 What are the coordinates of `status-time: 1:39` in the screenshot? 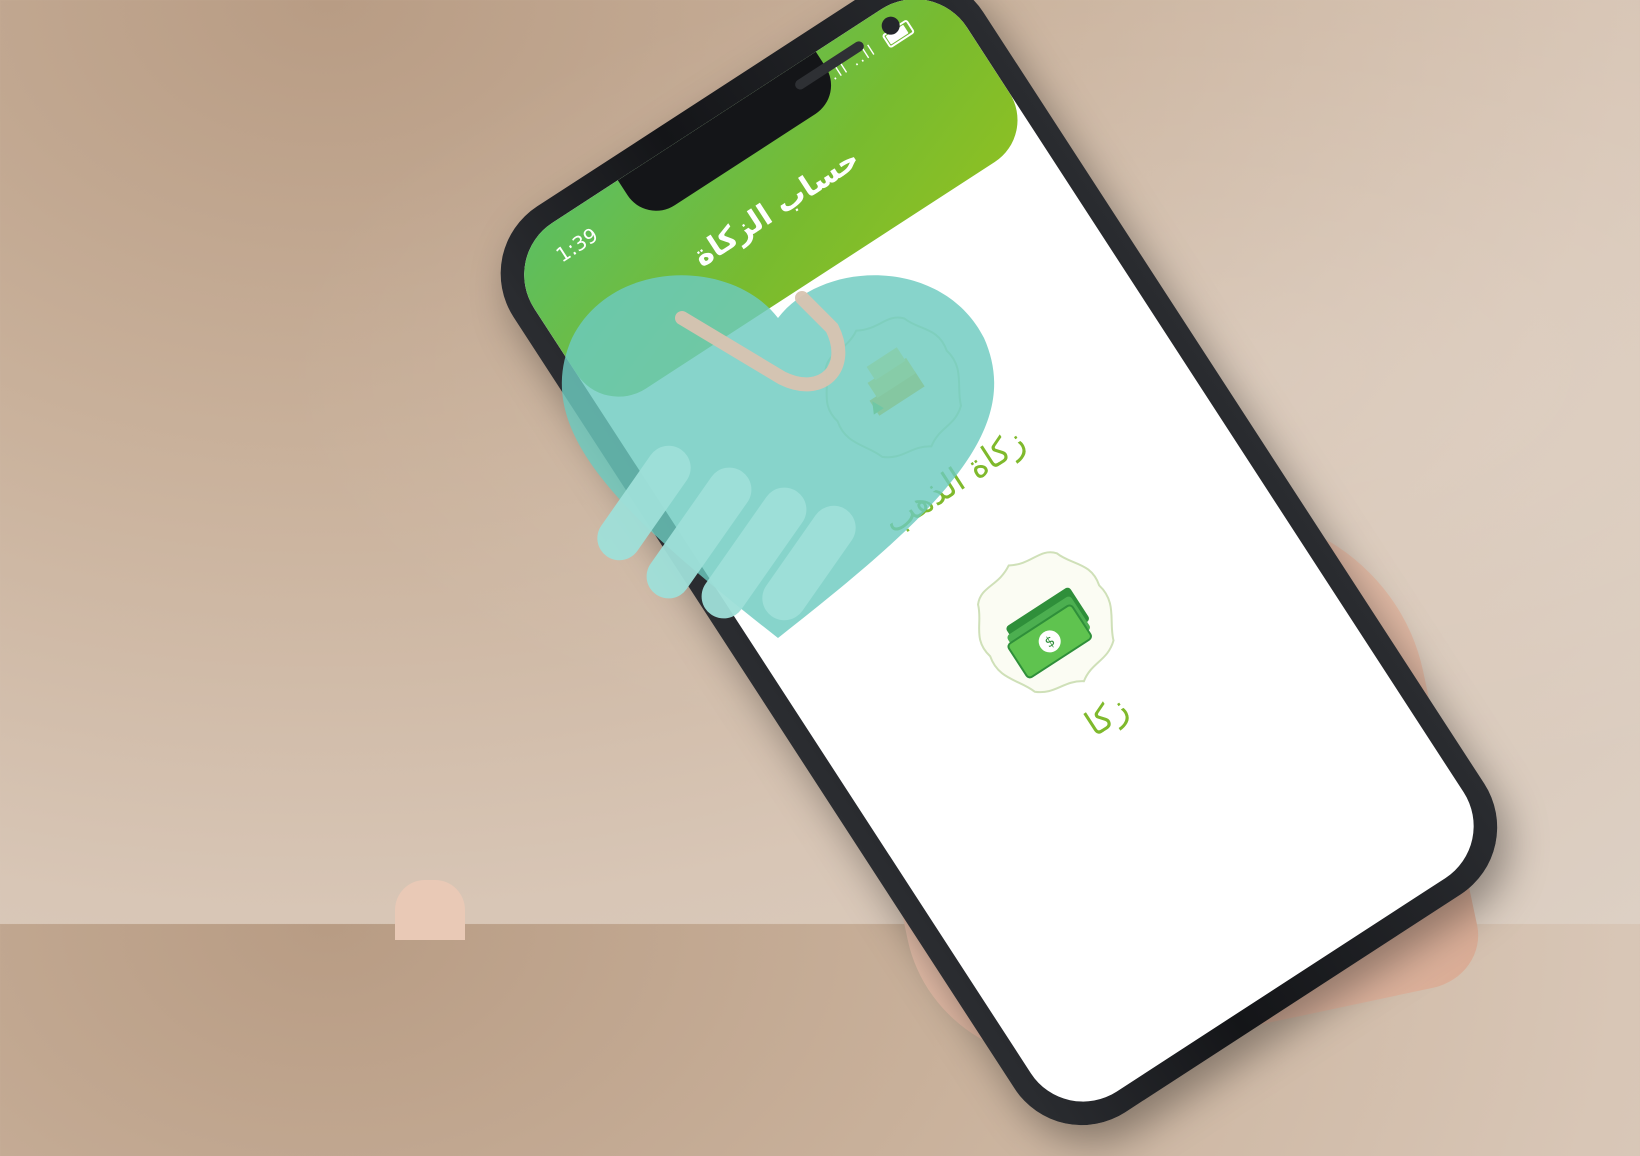 It's located at (577, 245).